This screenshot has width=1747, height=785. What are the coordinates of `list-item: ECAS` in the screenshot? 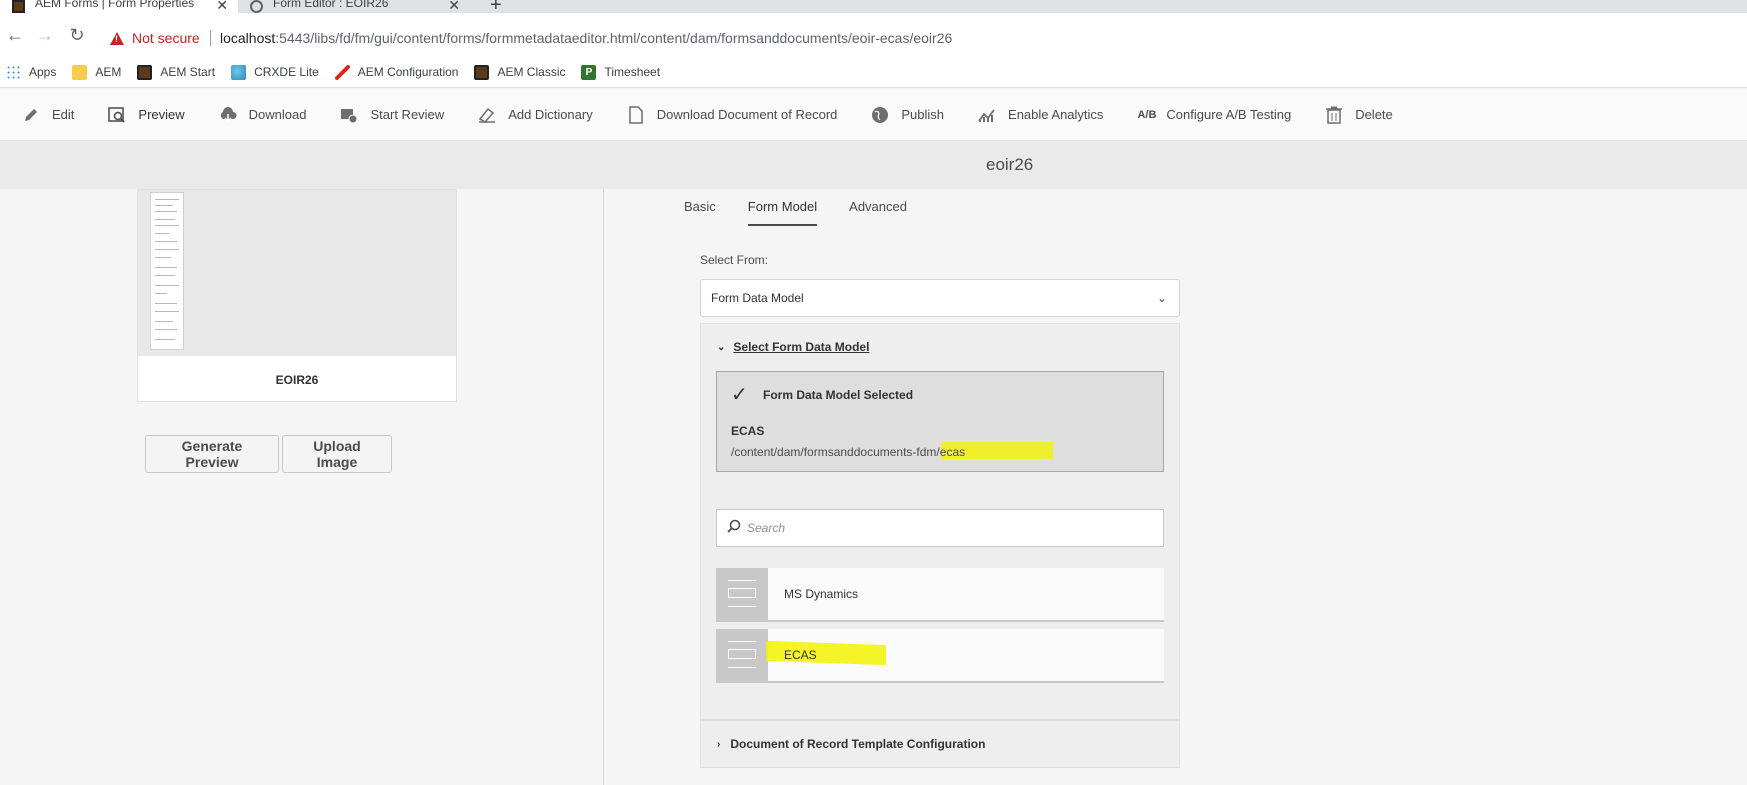 It's located at (940, 656).